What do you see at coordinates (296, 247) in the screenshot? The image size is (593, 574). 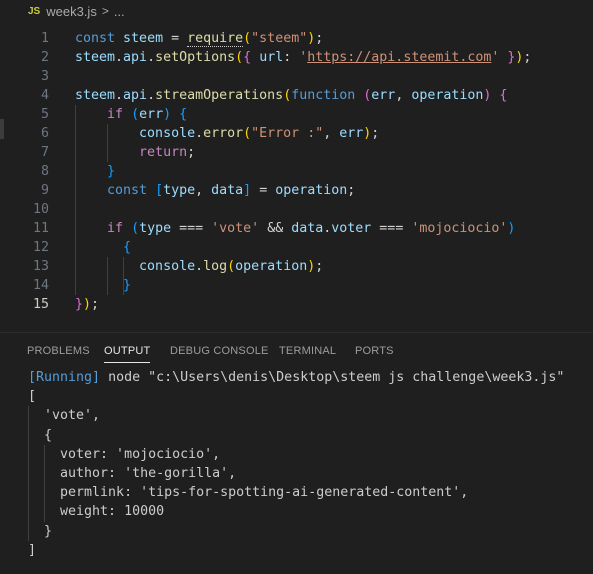 I see `code-line: 12 {` at bounding box center [296, 247].